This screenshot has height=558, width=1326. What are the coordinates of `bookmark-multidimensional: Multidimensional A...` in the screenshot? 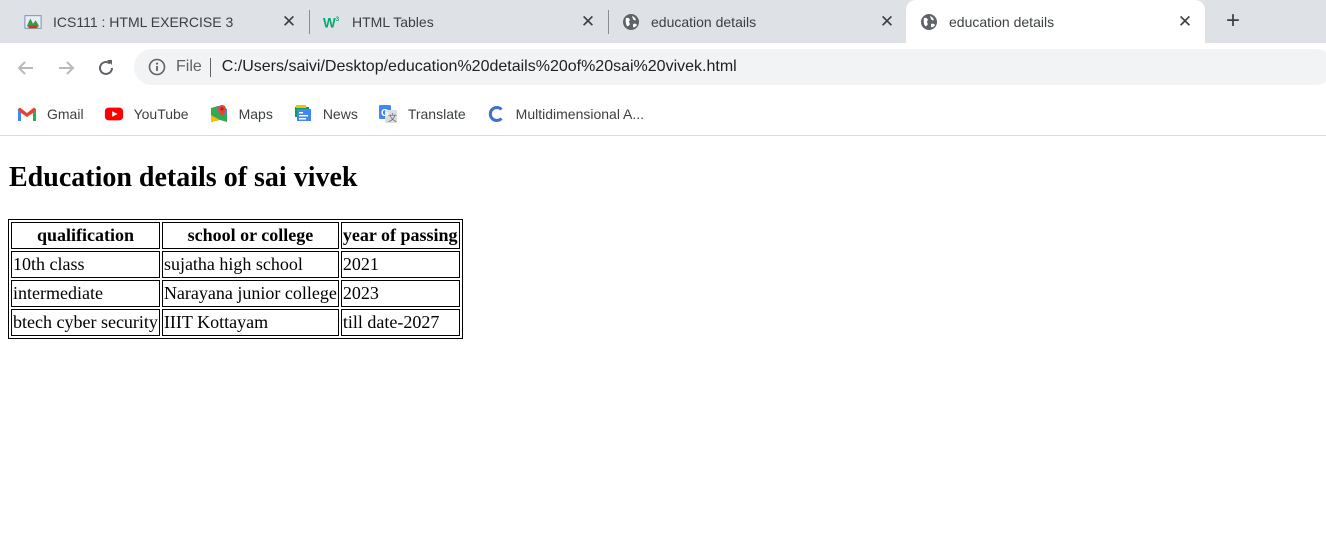 It's located at (565, 114).